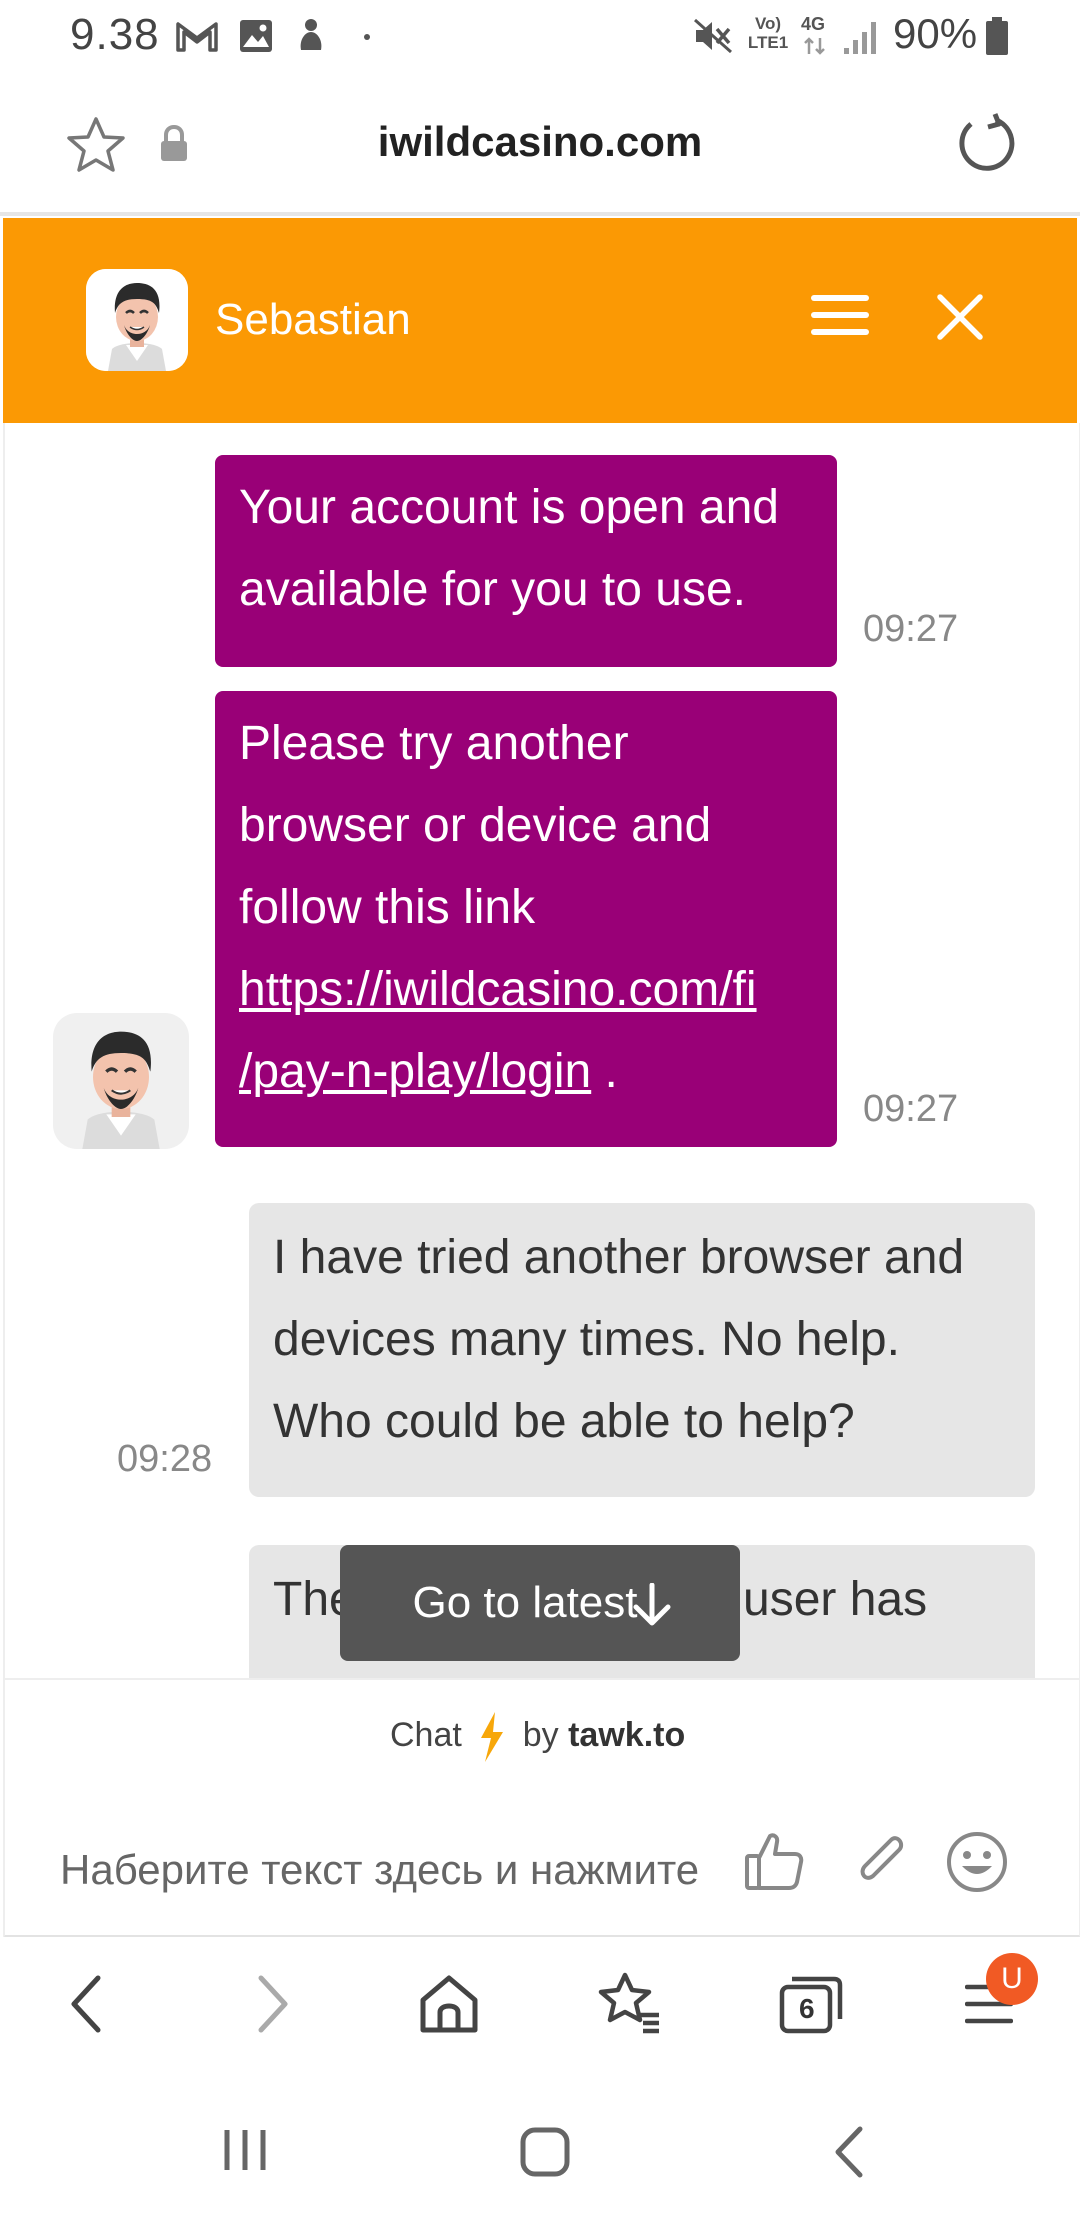 The width and height of the screenshot is (1080, 2220). I want to click on powered-by-middle: by, so click(540, 1734).